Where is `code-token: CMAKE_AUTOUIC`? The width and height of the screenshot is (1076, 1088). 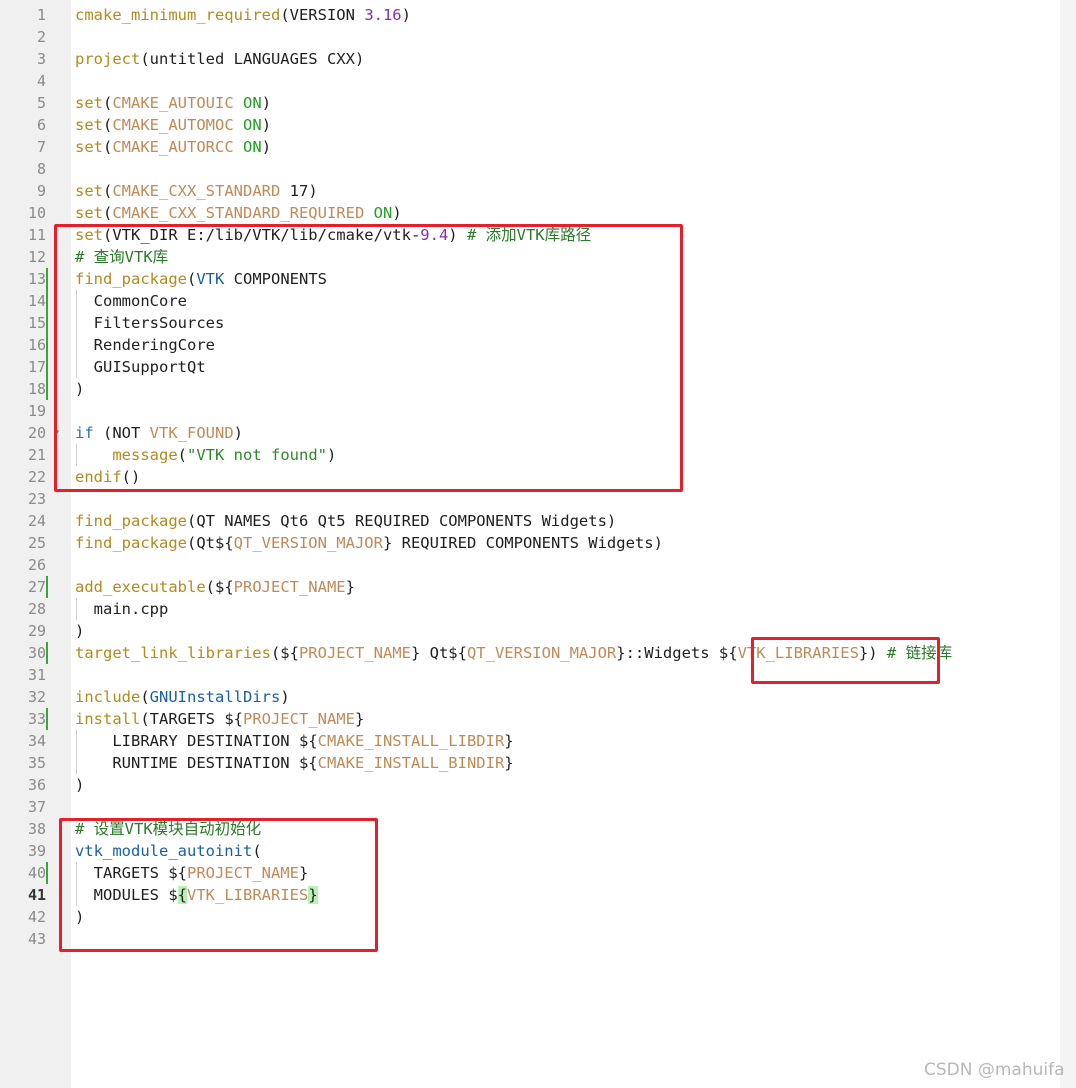 code-token: CMAKE_AUTOUIC is located at coordinates (173, 103).